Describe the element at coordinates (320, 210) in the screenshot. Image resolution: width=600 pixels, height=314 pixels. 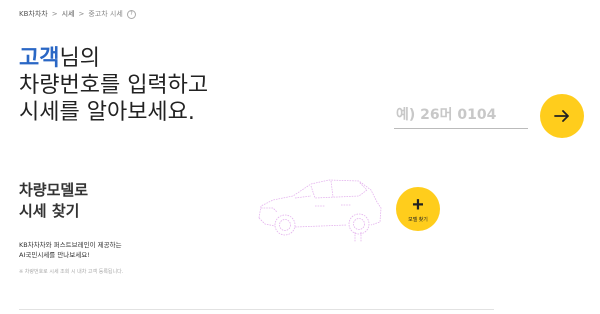
I see `suv-outline-icon` at that location.